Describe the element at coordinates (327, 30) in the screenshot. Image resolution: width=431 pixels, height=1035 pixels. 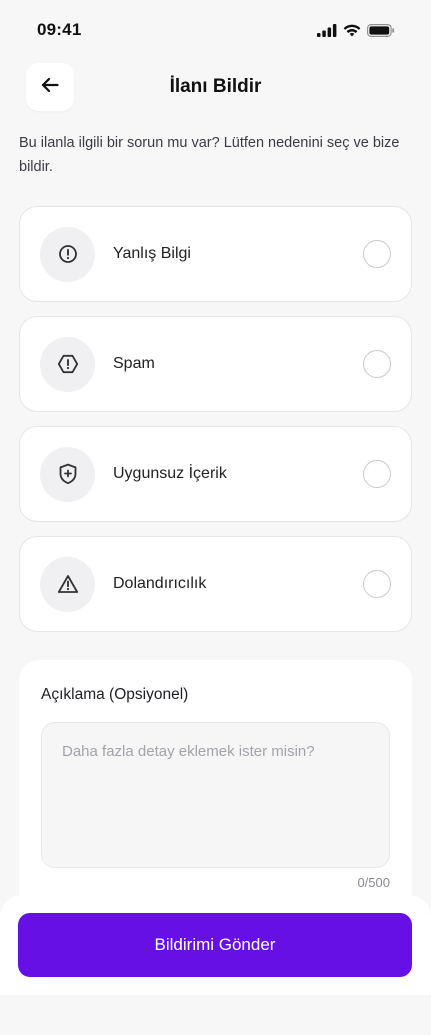
I see `signal-icon` at that location.